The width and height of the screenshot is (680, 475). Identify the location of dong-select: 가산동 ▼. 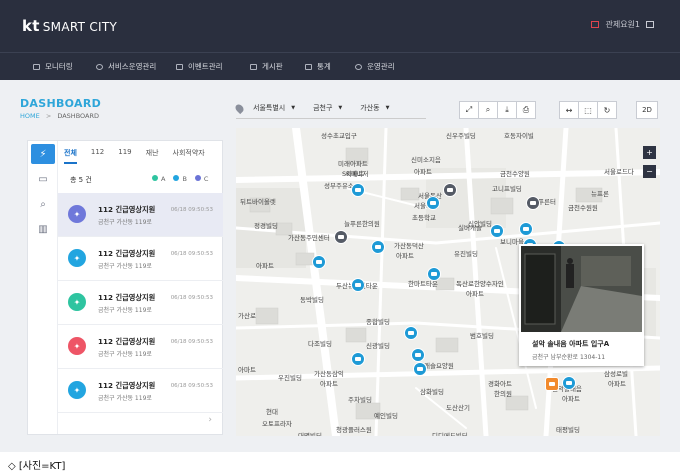
(374, 108).